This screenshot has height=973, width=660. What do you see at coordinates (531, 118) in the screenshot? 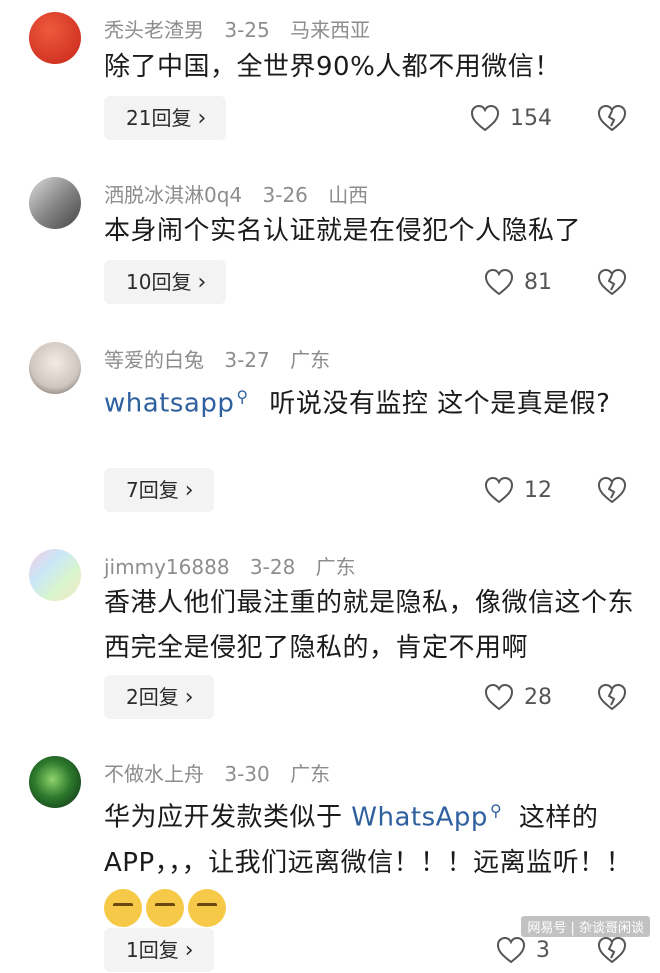
I see `like-count: 154` at bounding box center [531, 118].